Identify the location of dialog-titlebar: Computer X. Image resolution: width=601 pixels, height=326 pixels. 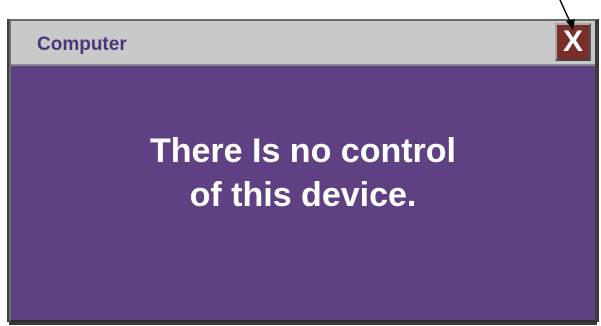
(303, 43).